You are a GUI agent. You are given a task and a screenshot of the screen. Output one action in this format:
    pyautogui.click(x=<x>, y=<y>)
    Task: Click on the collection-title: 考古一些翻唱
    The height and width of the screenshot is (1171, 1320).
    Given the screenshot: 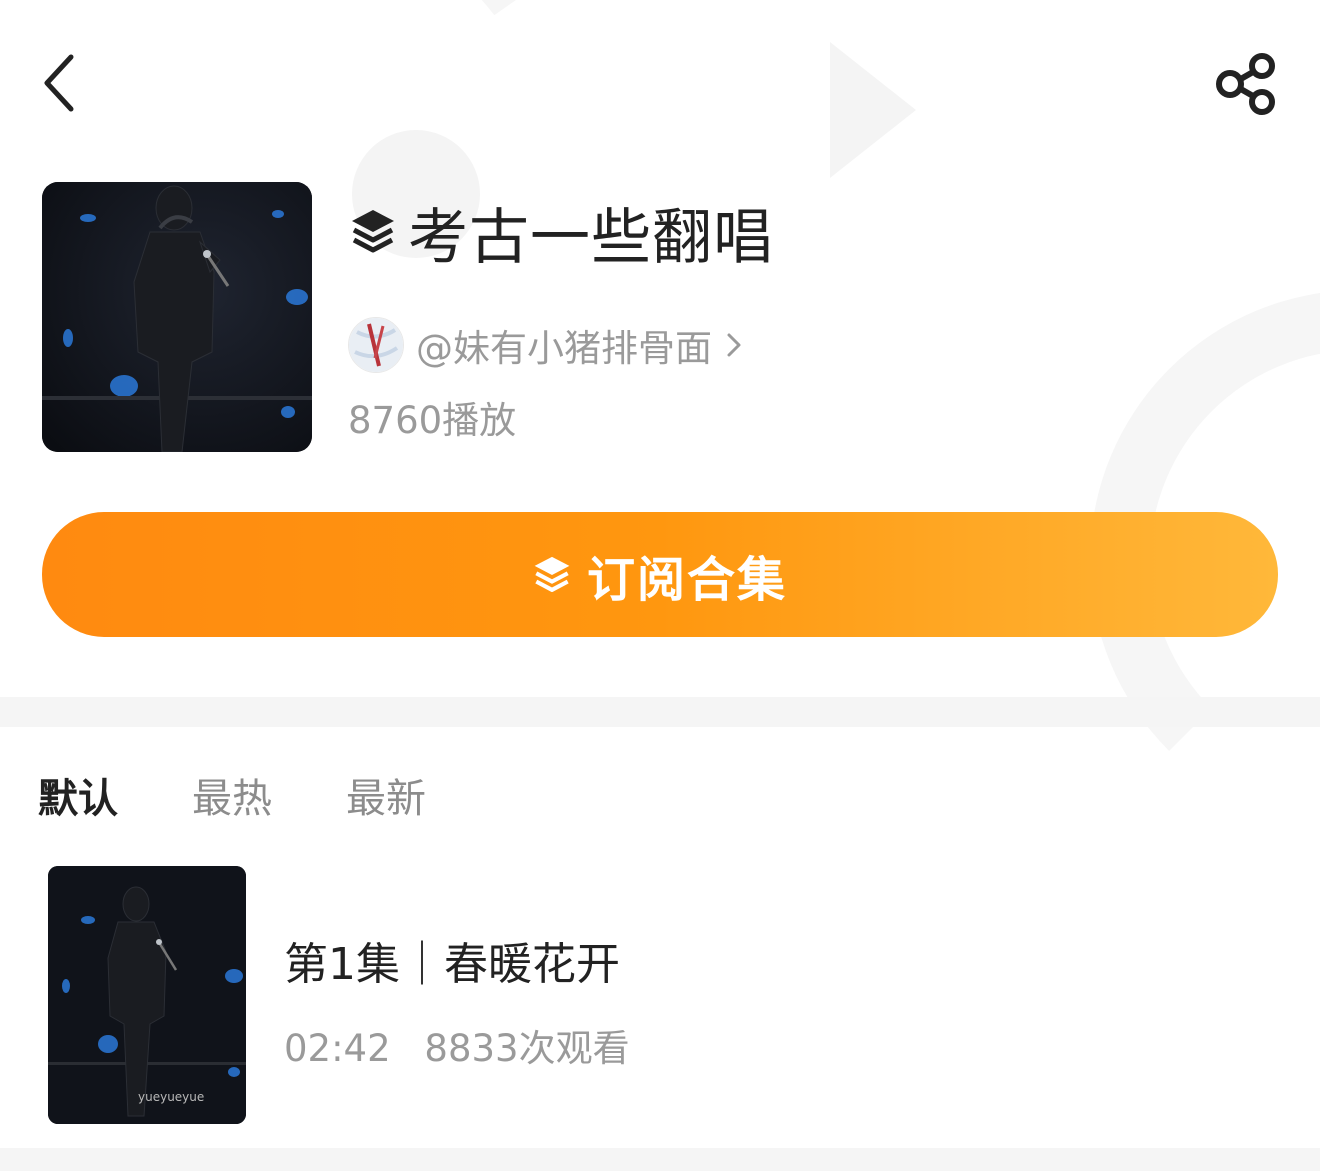 What is the action you would take?
    pyautogui.click(x=591, y=237)
    